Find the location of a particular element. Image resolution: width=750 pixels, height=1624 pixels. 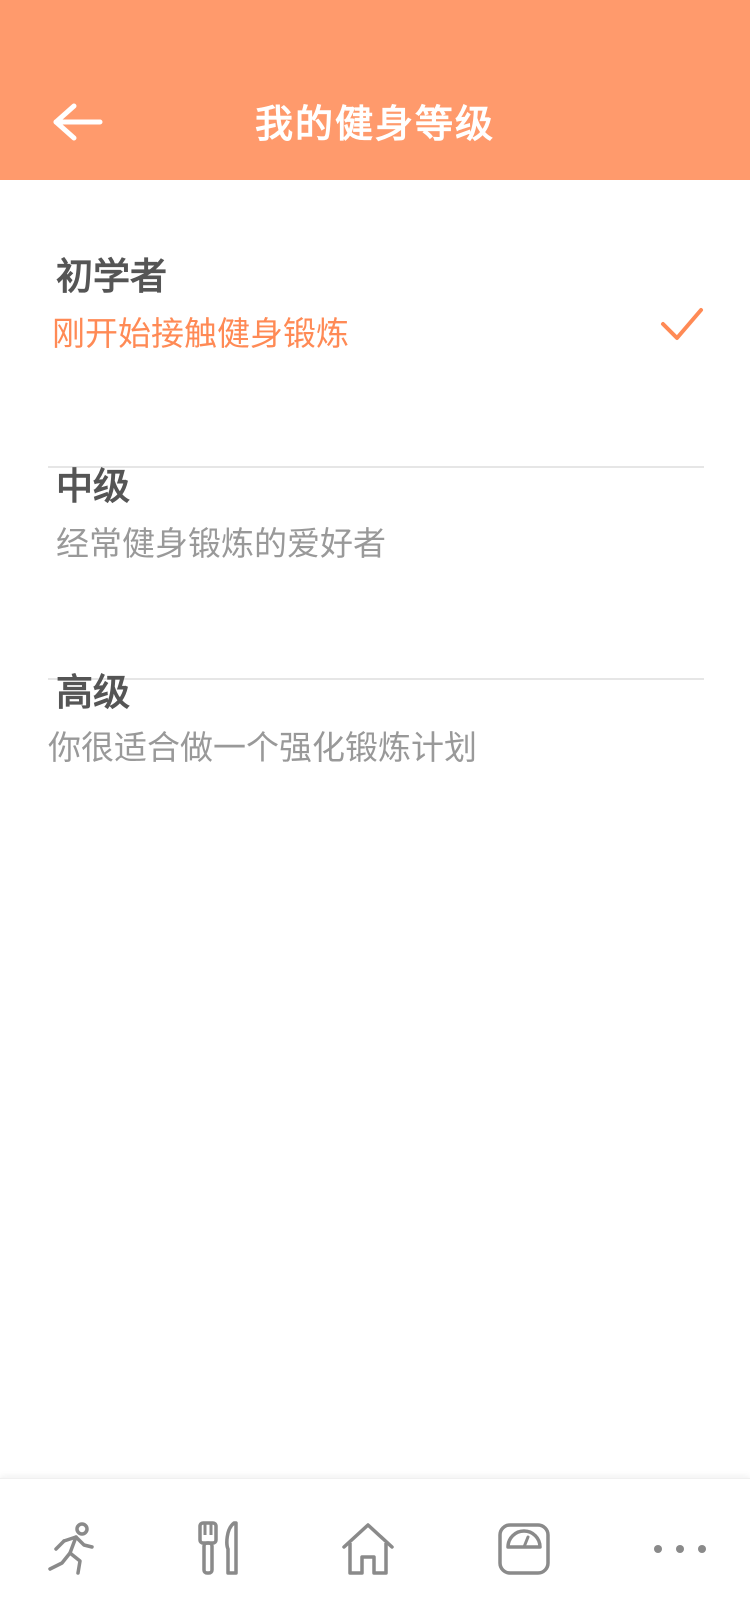

level-description: 你很适合做一个强化锻炼计划 is located at coordinates (262, 747).